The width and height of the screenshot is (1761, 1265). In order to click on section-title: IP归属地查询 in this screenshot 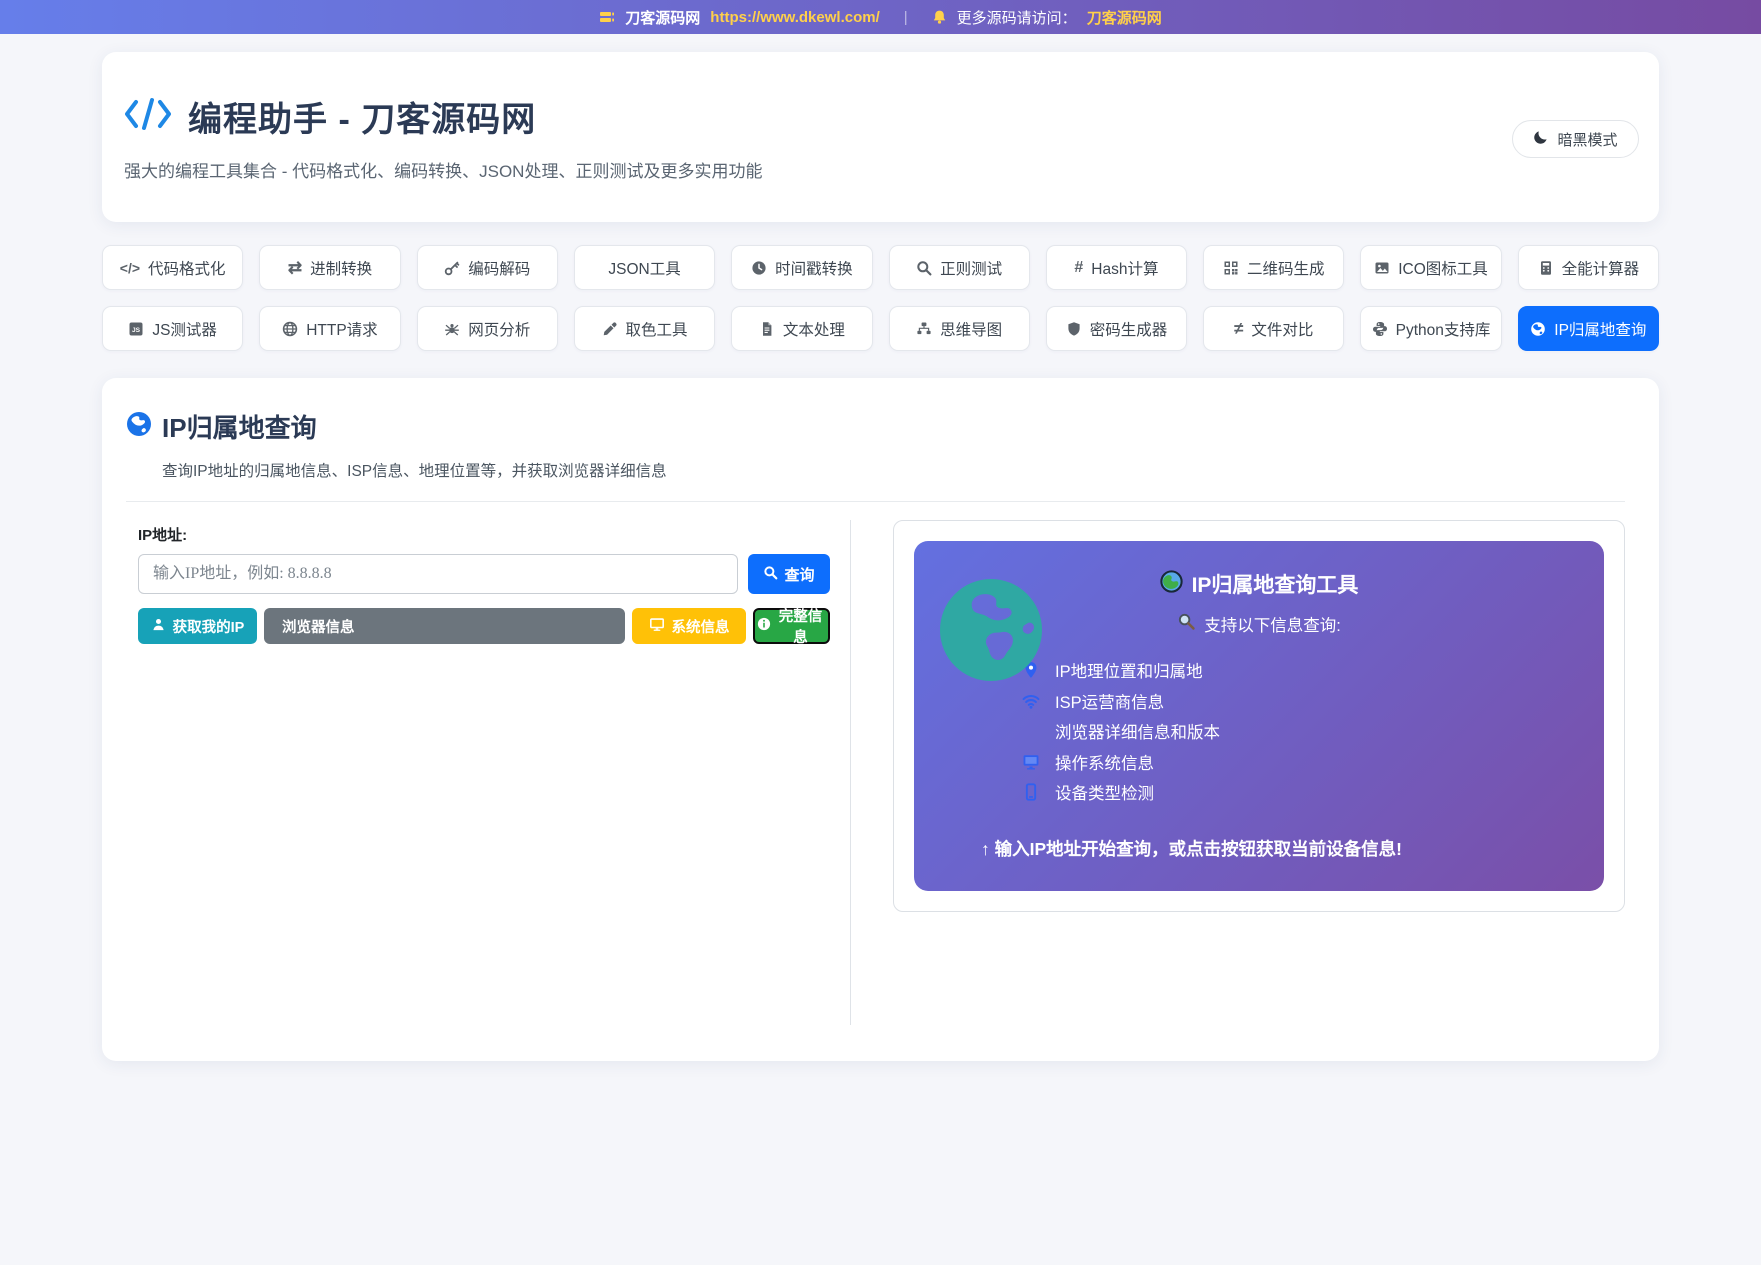, I will do `click(239, 428)`.